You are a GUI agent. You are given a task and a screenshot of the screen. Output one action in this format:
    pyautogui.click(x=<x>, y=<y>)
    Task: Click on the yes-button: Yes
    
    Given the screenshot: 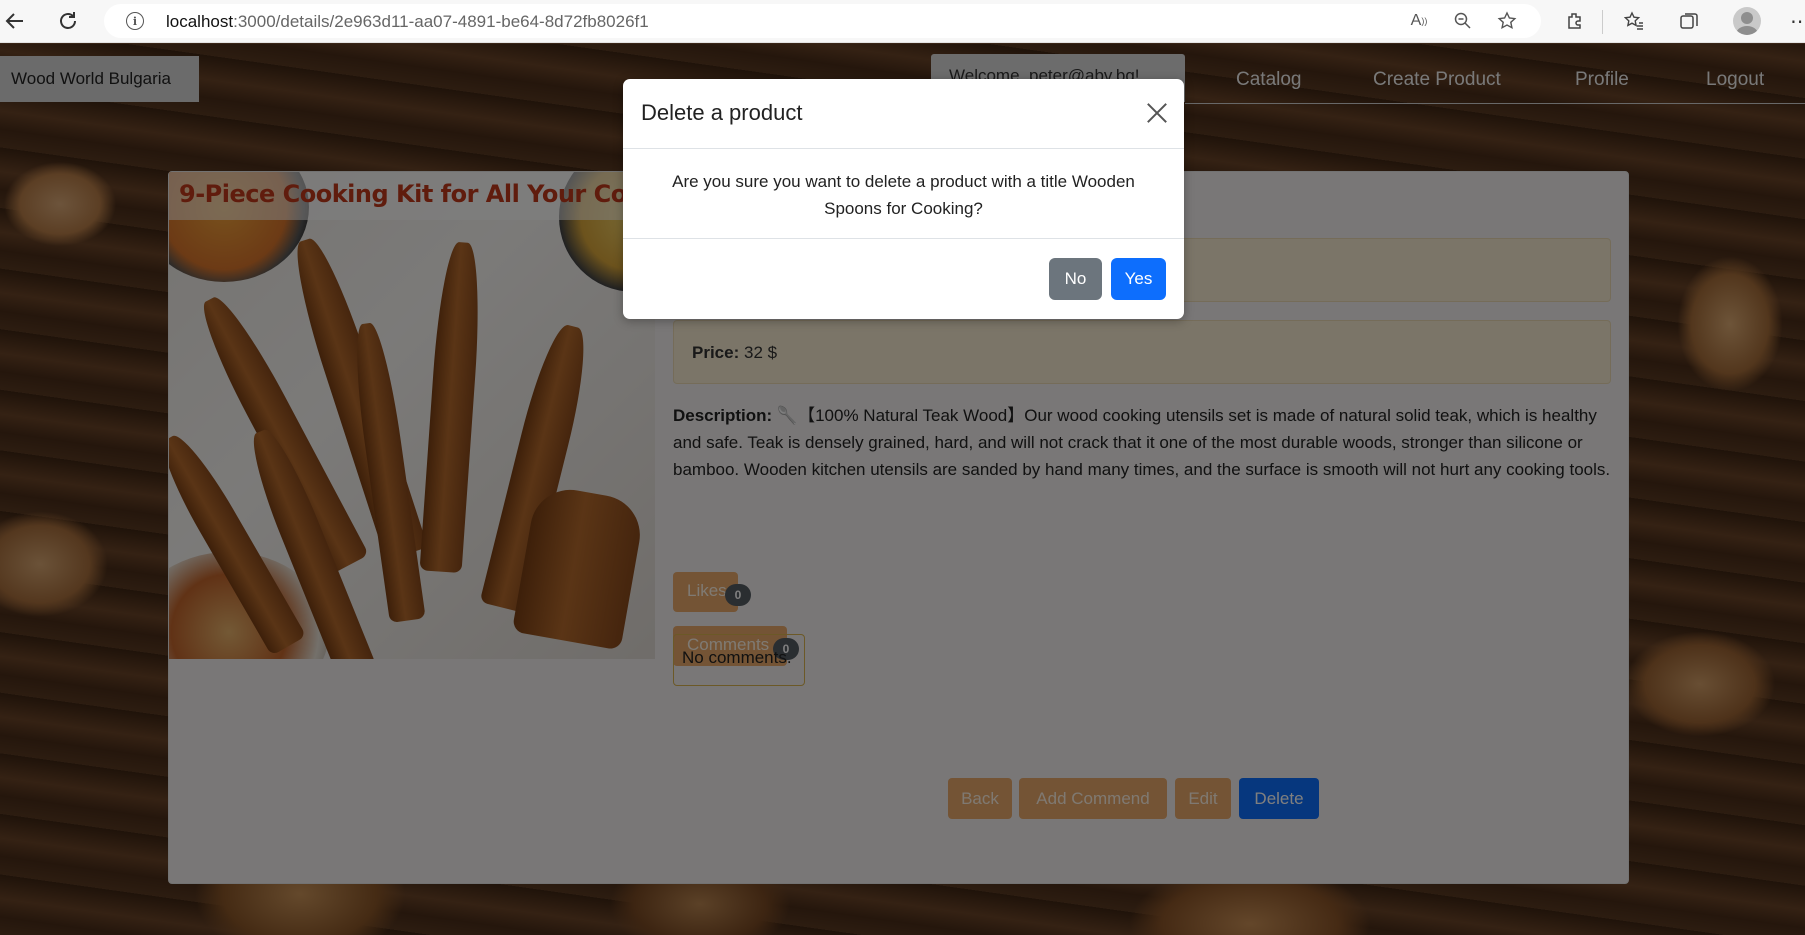 What is the action you would take?
    pyautogui.click(x=1138, y=279)
    